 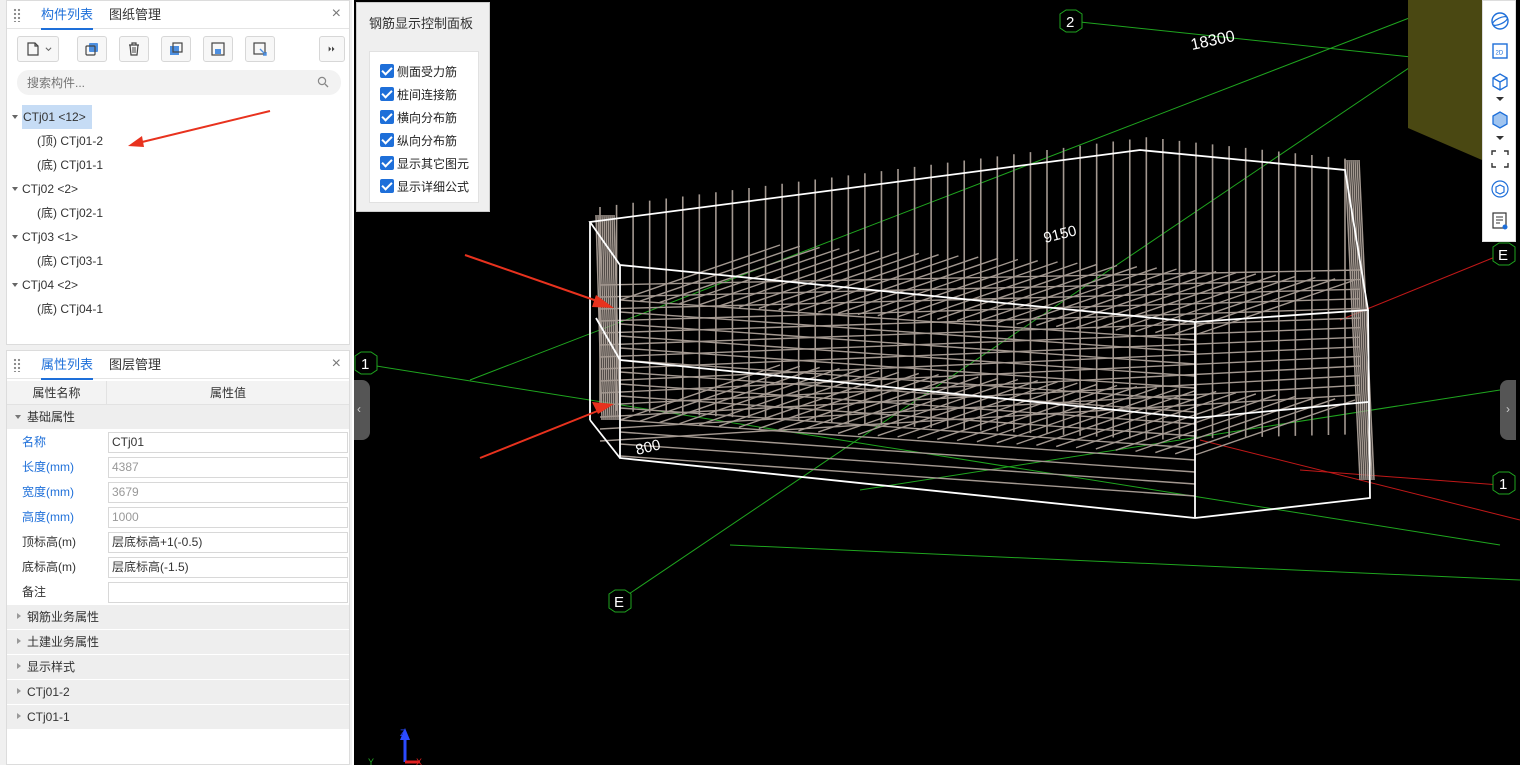 What do you see at coordinates (135, 365) in the screenshot?
I see `tab-layer-management: 图层管理` at bounding box center [135, 365].